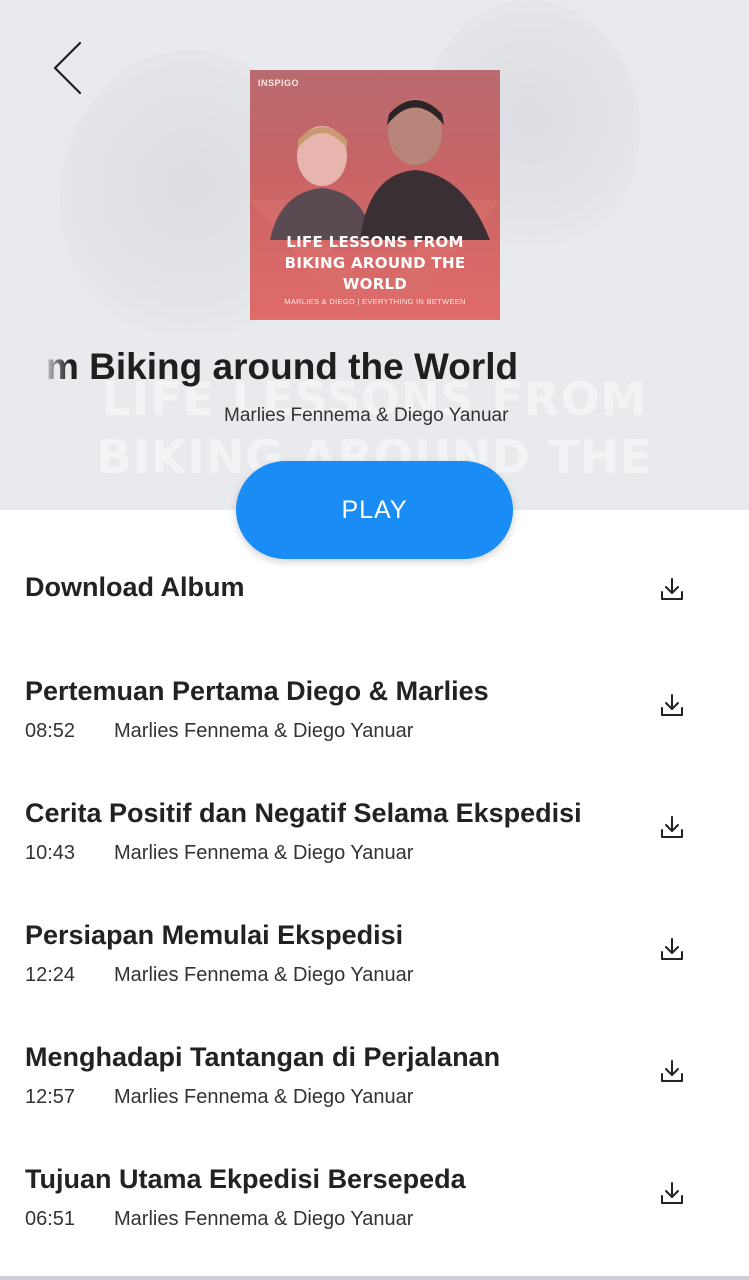 The image size is (749, 1280). I want to click on album-title: m Biking around the World, so click(282, 366).